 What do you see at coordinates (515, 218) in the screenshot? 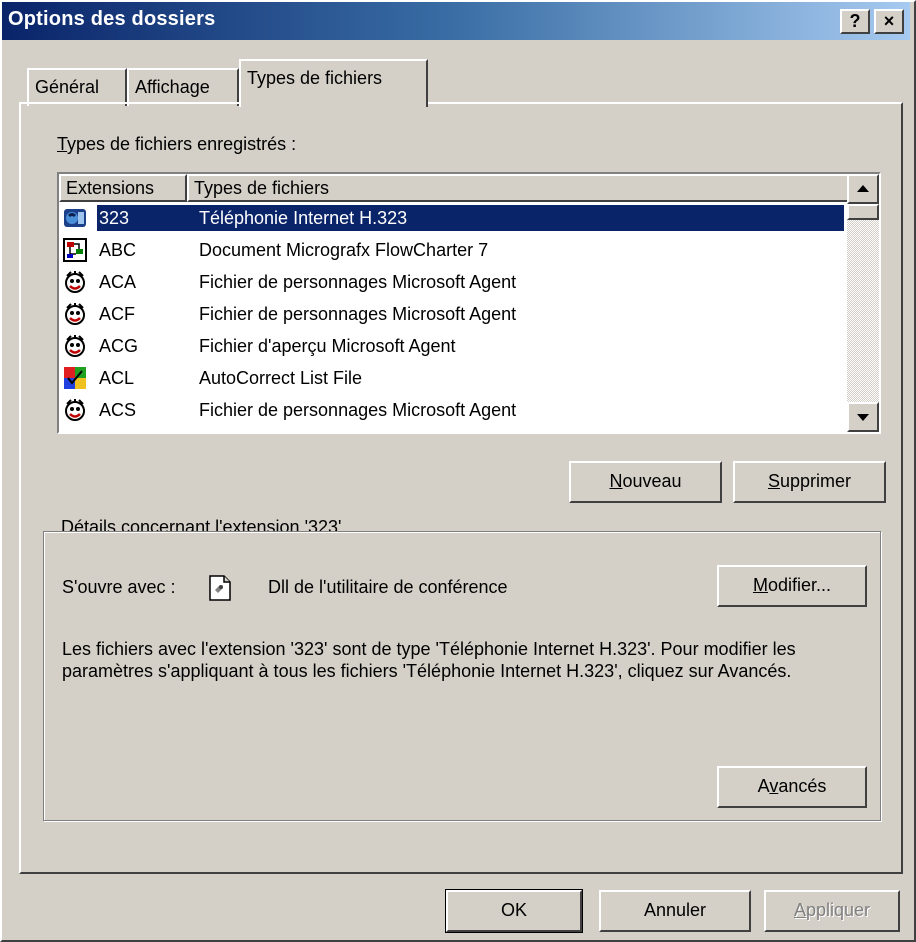
I see `row-file-type: Téléphonie Internet H.323` at bounding box center [515, 218].